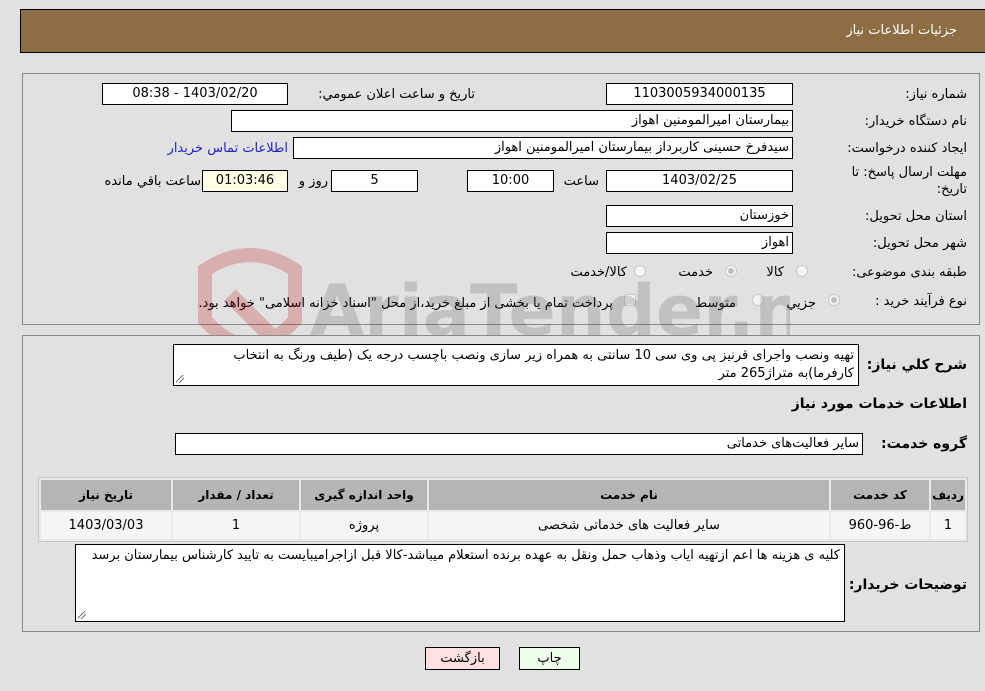 The image size is (985, 691). What do you see at coordinates (106, 495) in the screenshot?
I see `col-header-need-date: تاریخ نیاز` at bounding box center [106, 495].